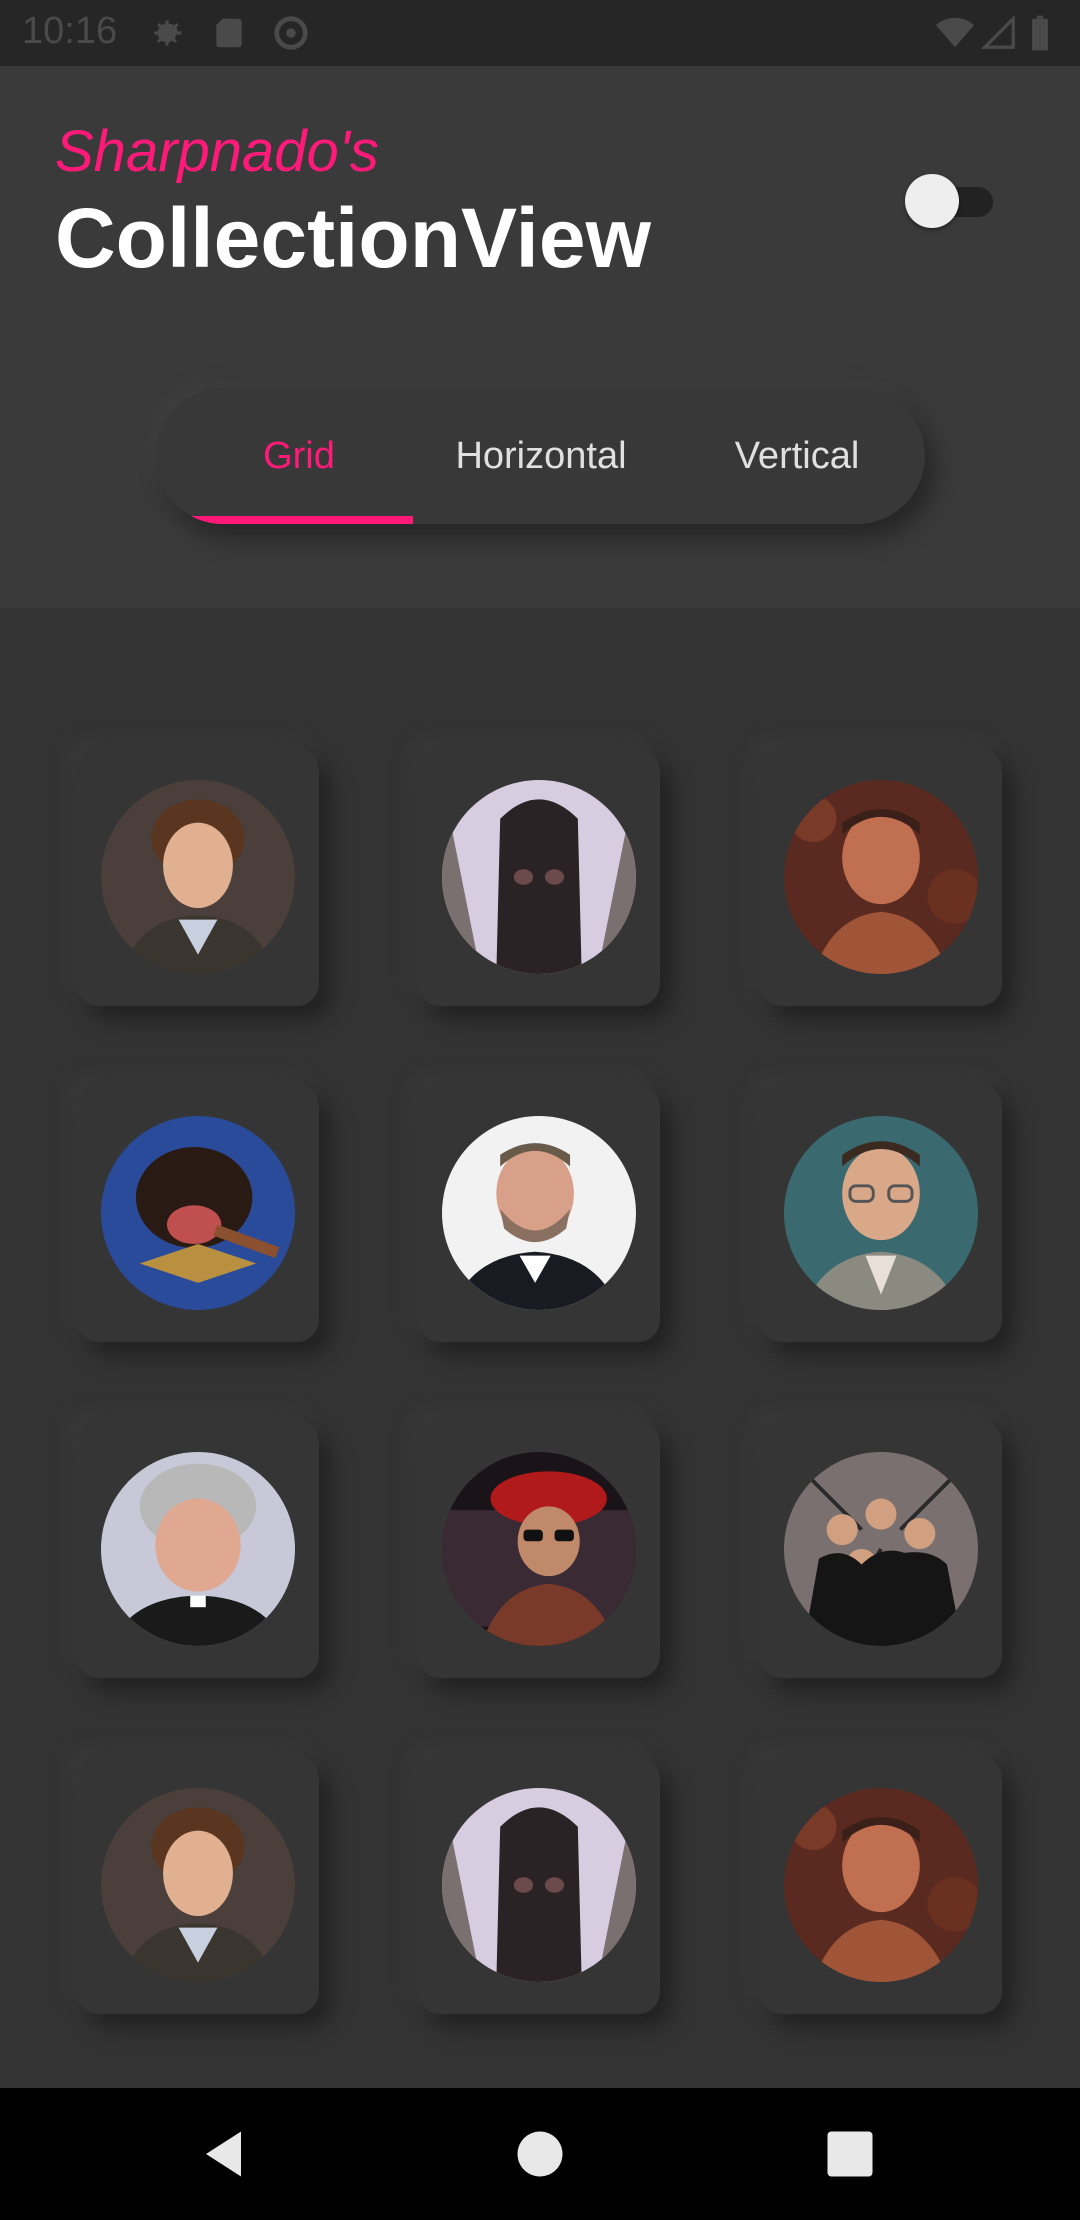 The width and height of the screenshot is (1080, 2220). I want to click on sd-card-icon, so click(229, 33).